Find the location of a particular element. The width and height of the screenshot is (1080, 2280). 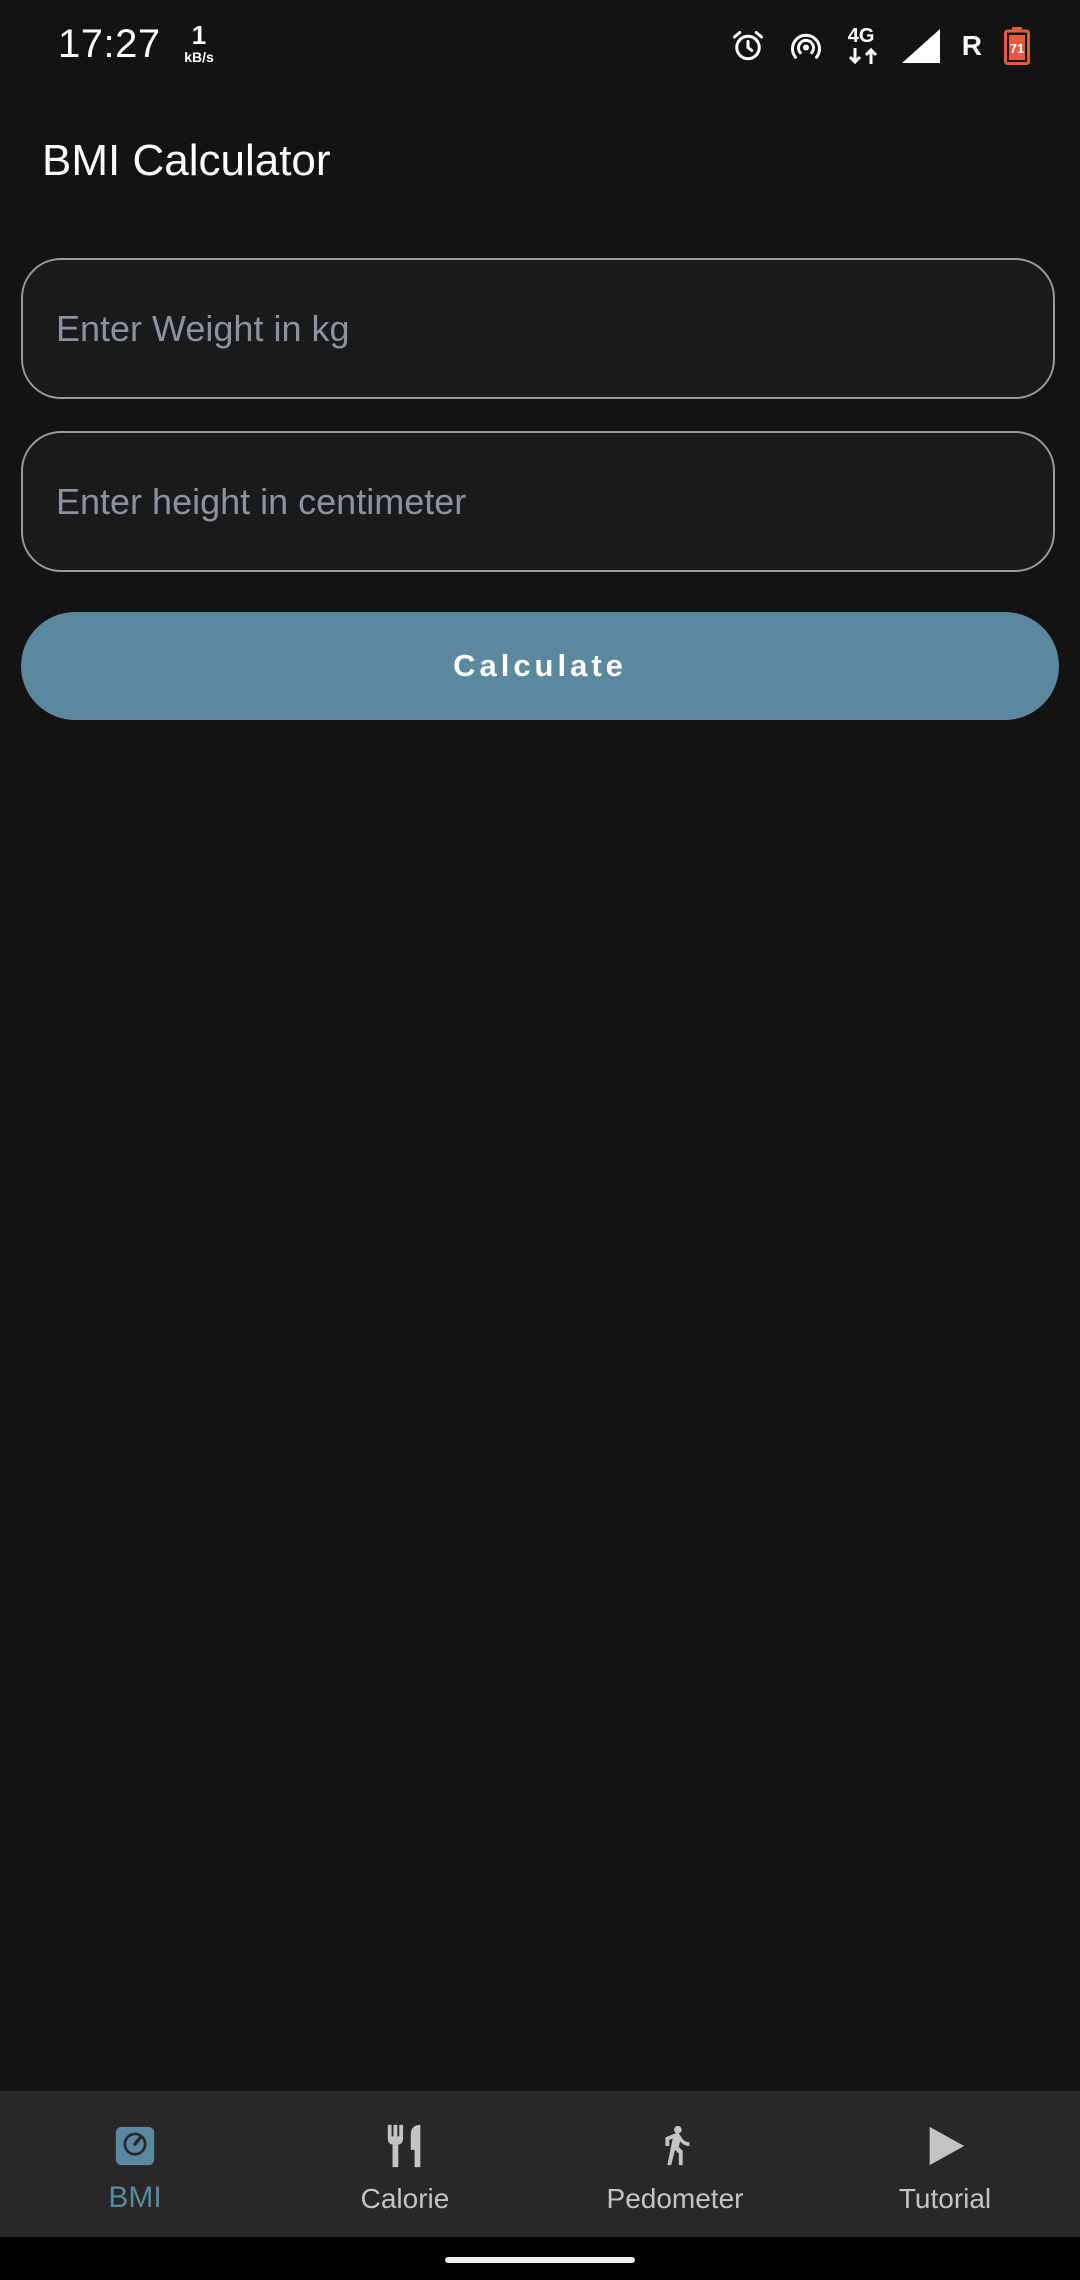

alarm-icon is located at coordinates (748, 46).